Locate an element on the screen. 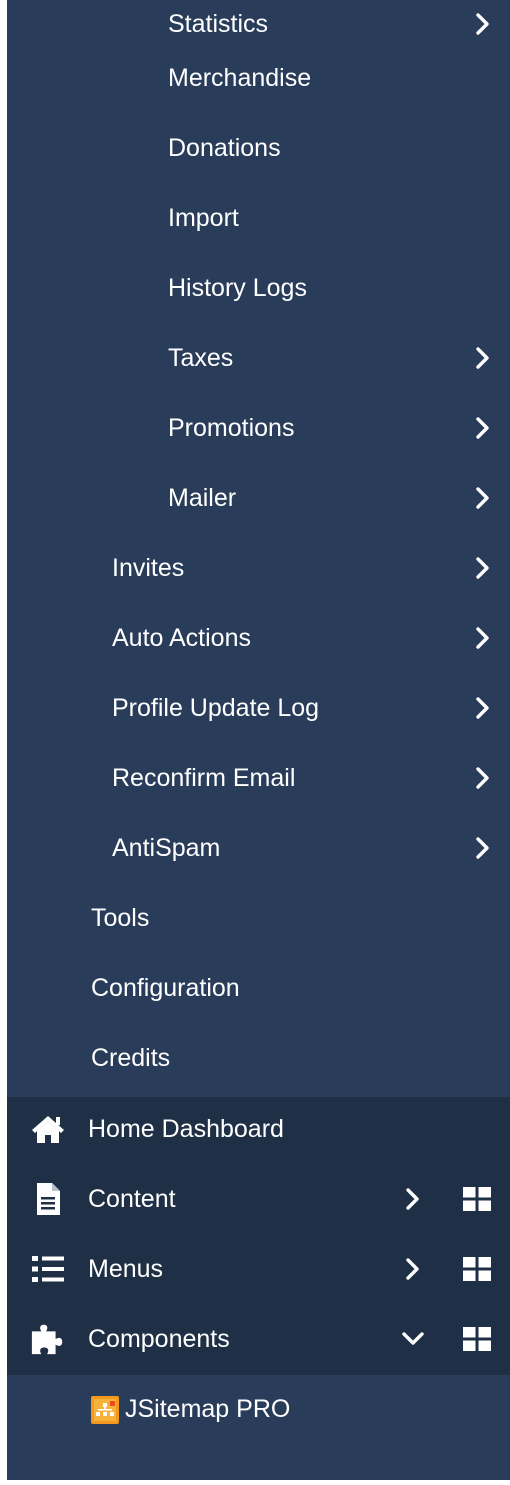 The height and width of the screenshot is (1485, 510). menu-item-label: Configuration is located at coordinates (165, 987).